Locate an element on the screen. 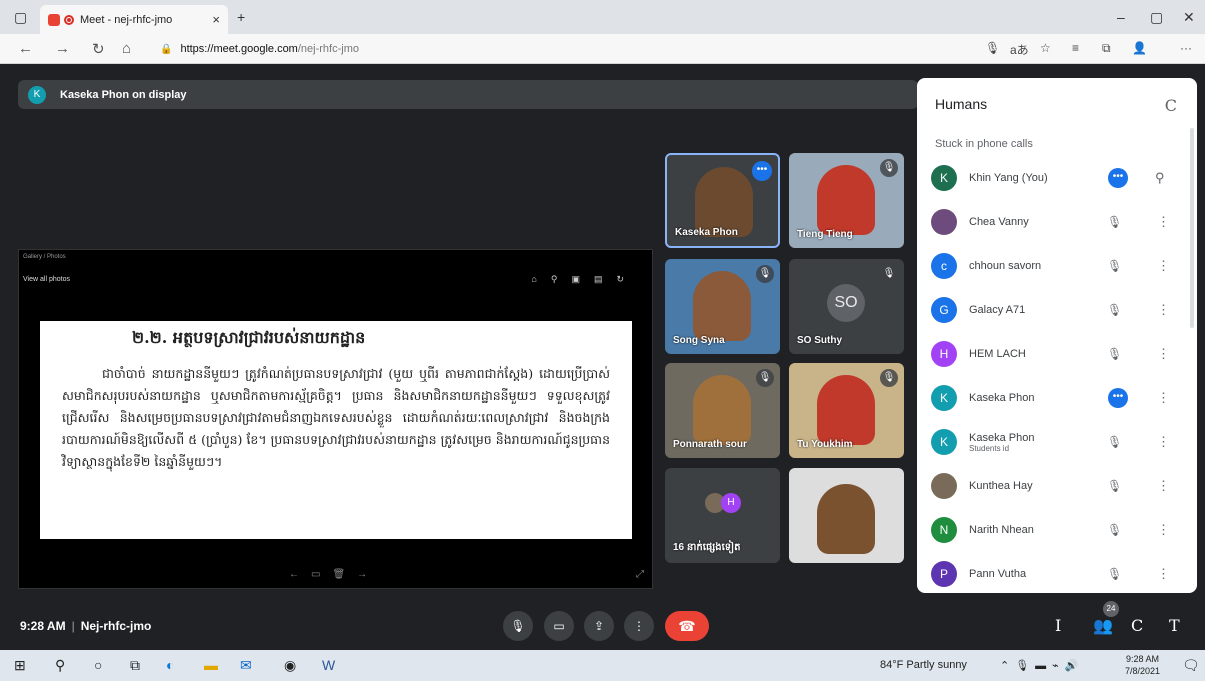 The width and height of the screenshot is (1205, 681). close-window-icon: ✕ is located at coordinates (1189, 17).